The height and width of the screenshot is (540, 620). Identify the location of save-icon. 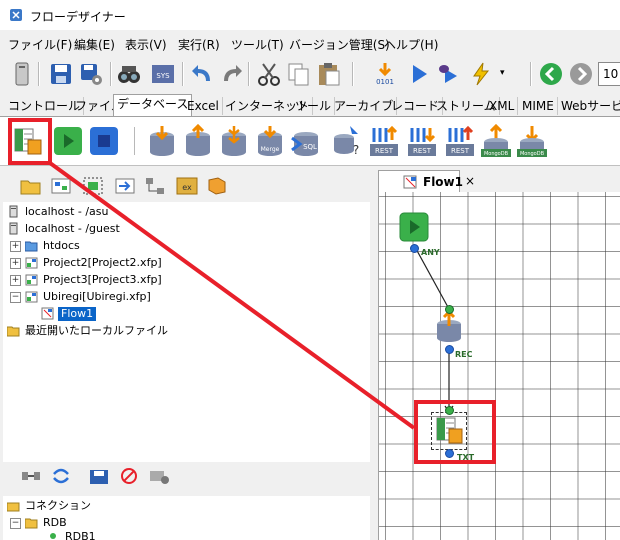
(61, 74).